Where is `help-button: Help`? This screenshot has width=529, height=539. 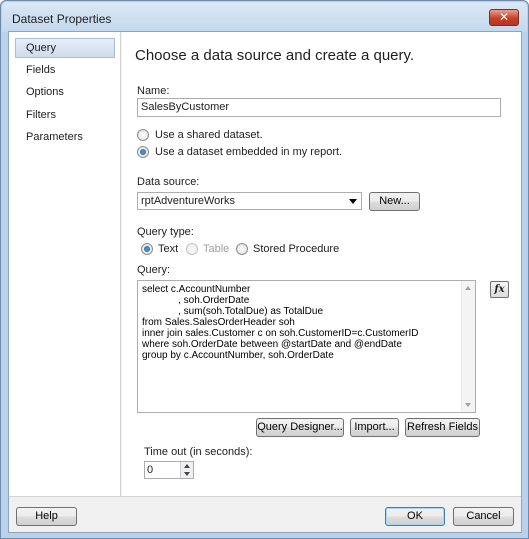 help-button: Help is located at coordinates (46, 516).